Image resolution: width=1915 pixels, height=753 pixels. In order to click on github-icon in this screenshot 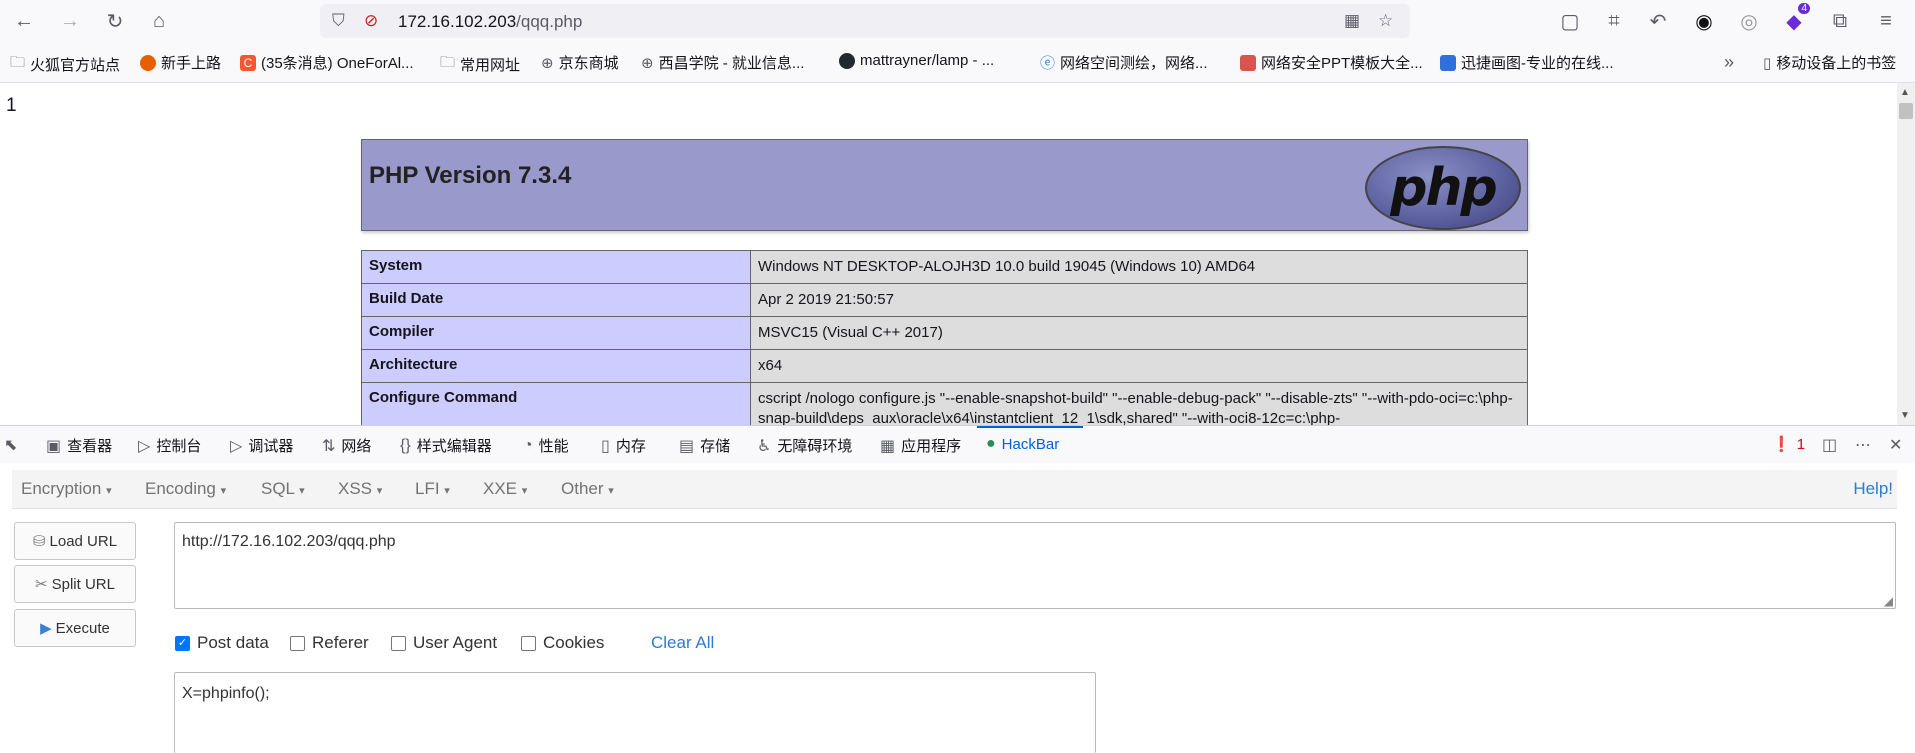, I will do `click(847, 60)`.